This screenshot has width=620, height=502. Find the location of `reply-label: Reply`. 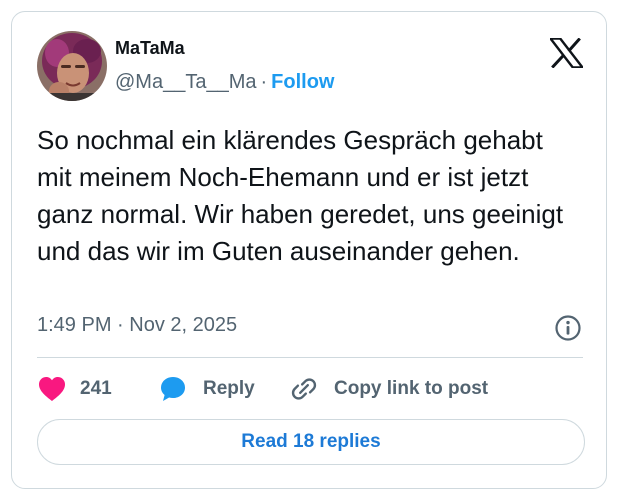

reply-label: Reply is located at coordinates (229, 388).